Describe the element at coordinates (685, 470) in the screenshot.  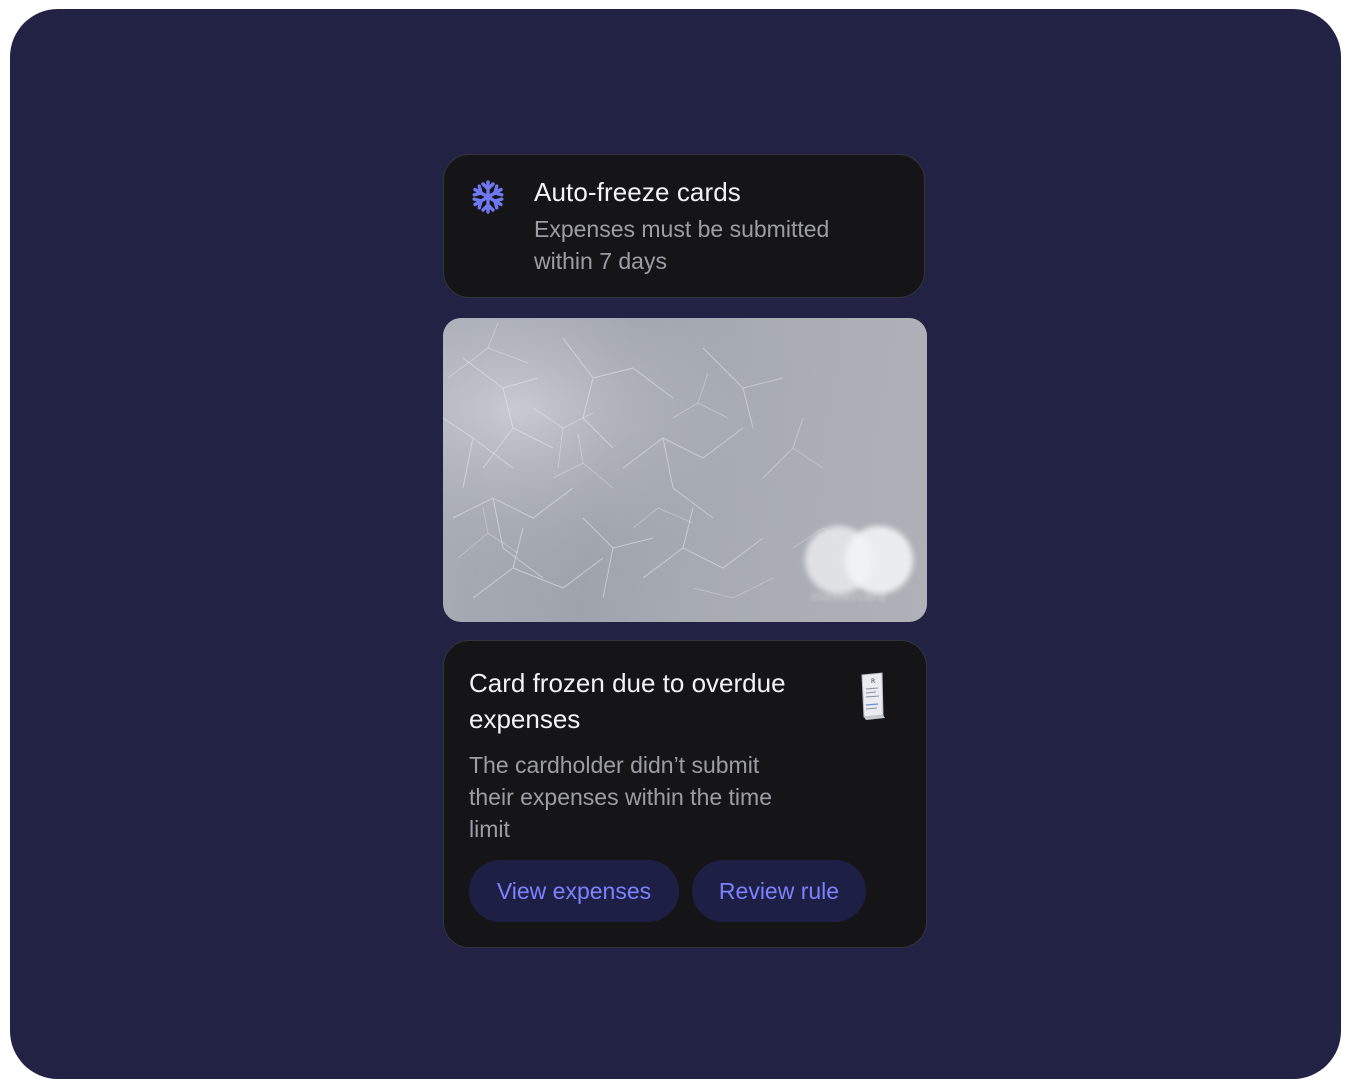
I see `frozen-card-image: mastercard` at that location.